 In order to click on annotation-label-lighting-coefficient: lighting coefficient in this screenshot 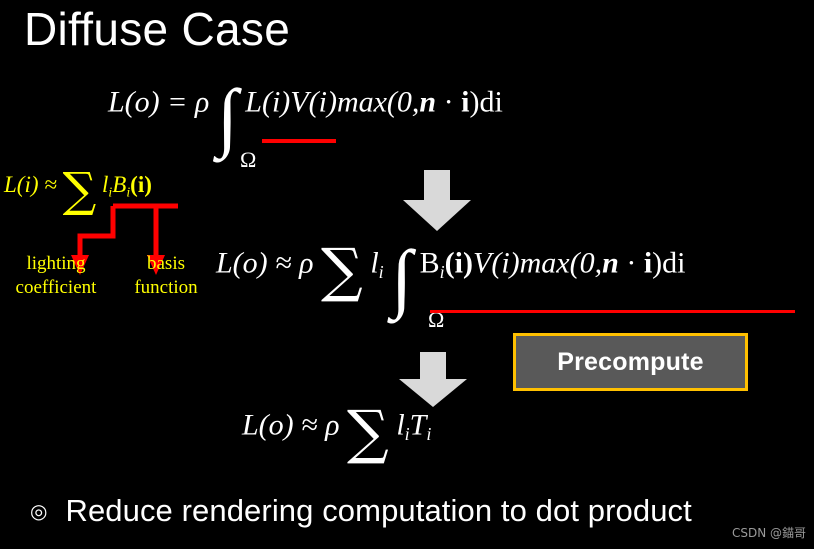, I will do `click(56, 276)`.